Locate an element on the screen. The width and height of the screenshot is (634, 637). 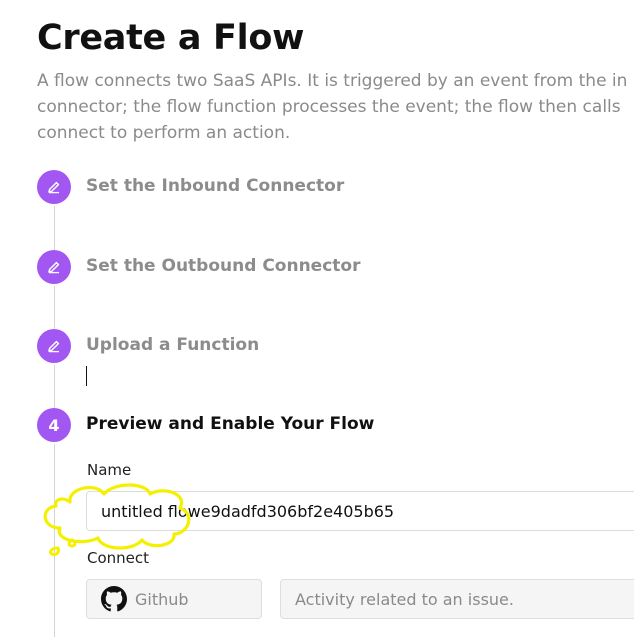
event-select: Activity related to an issue. is located at coordinates (457, 599).